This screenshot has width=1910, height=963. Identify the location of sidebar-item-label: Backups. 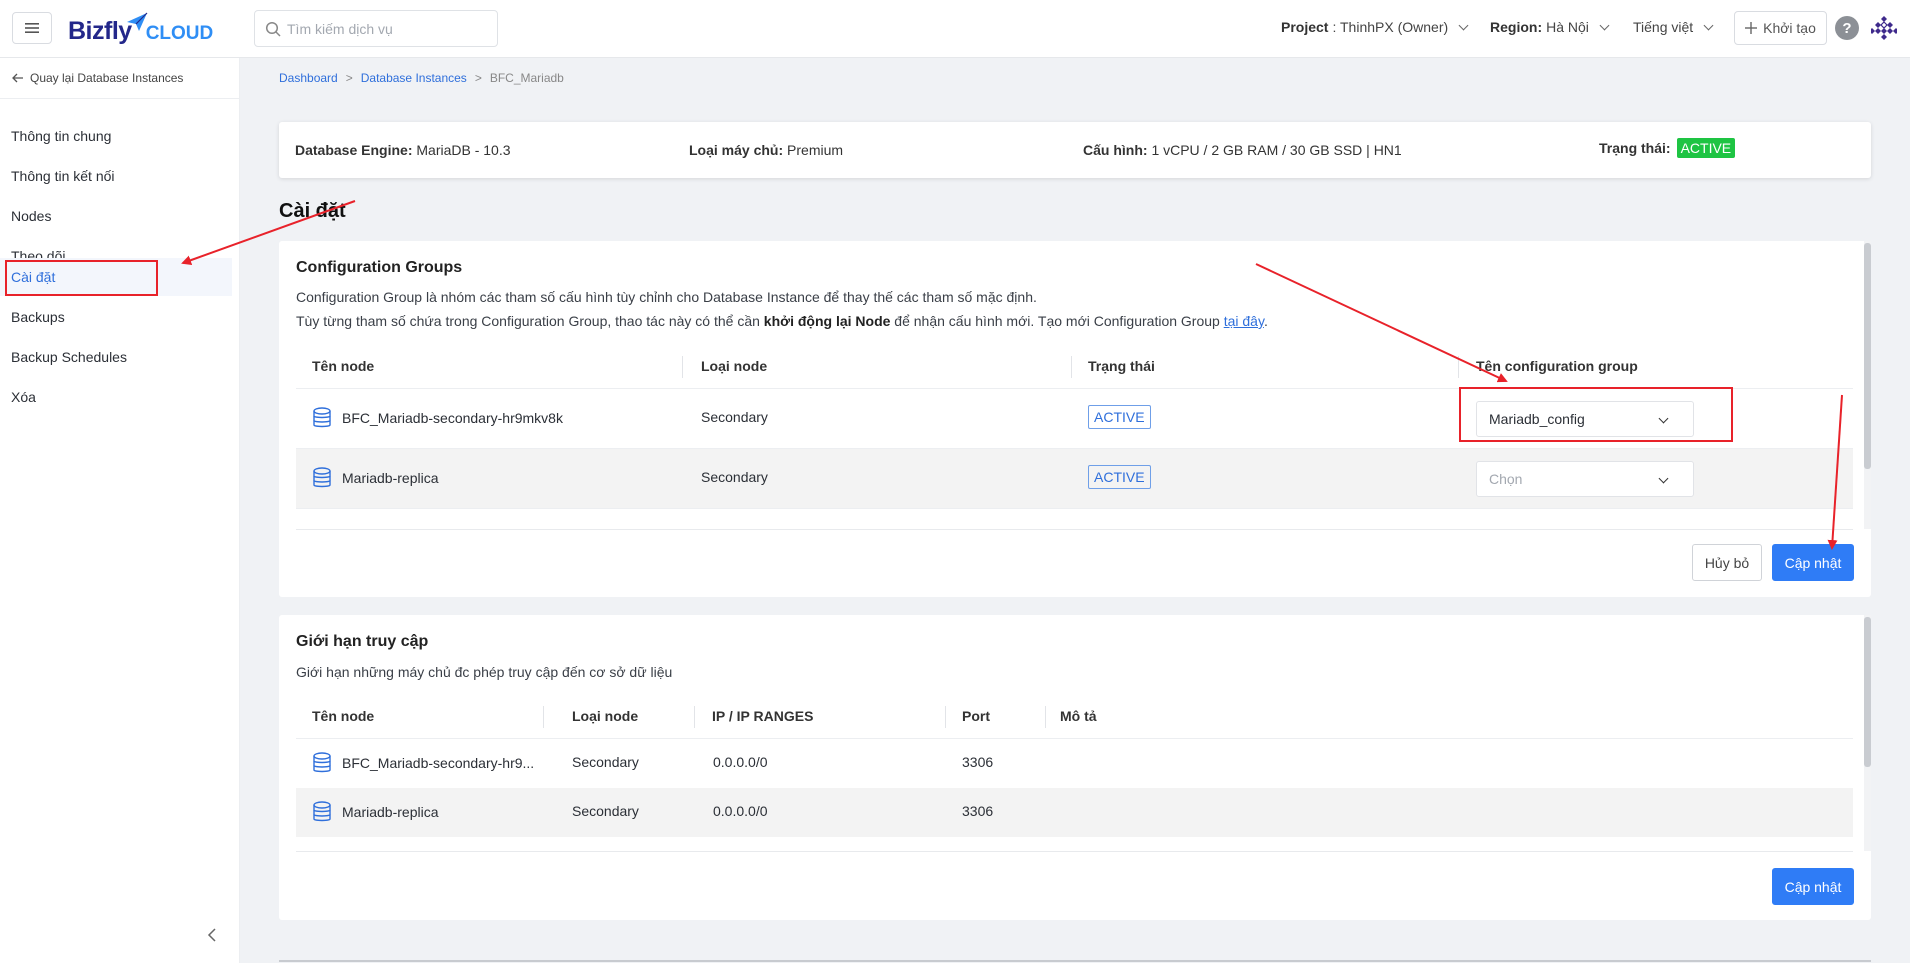
(38, 317).